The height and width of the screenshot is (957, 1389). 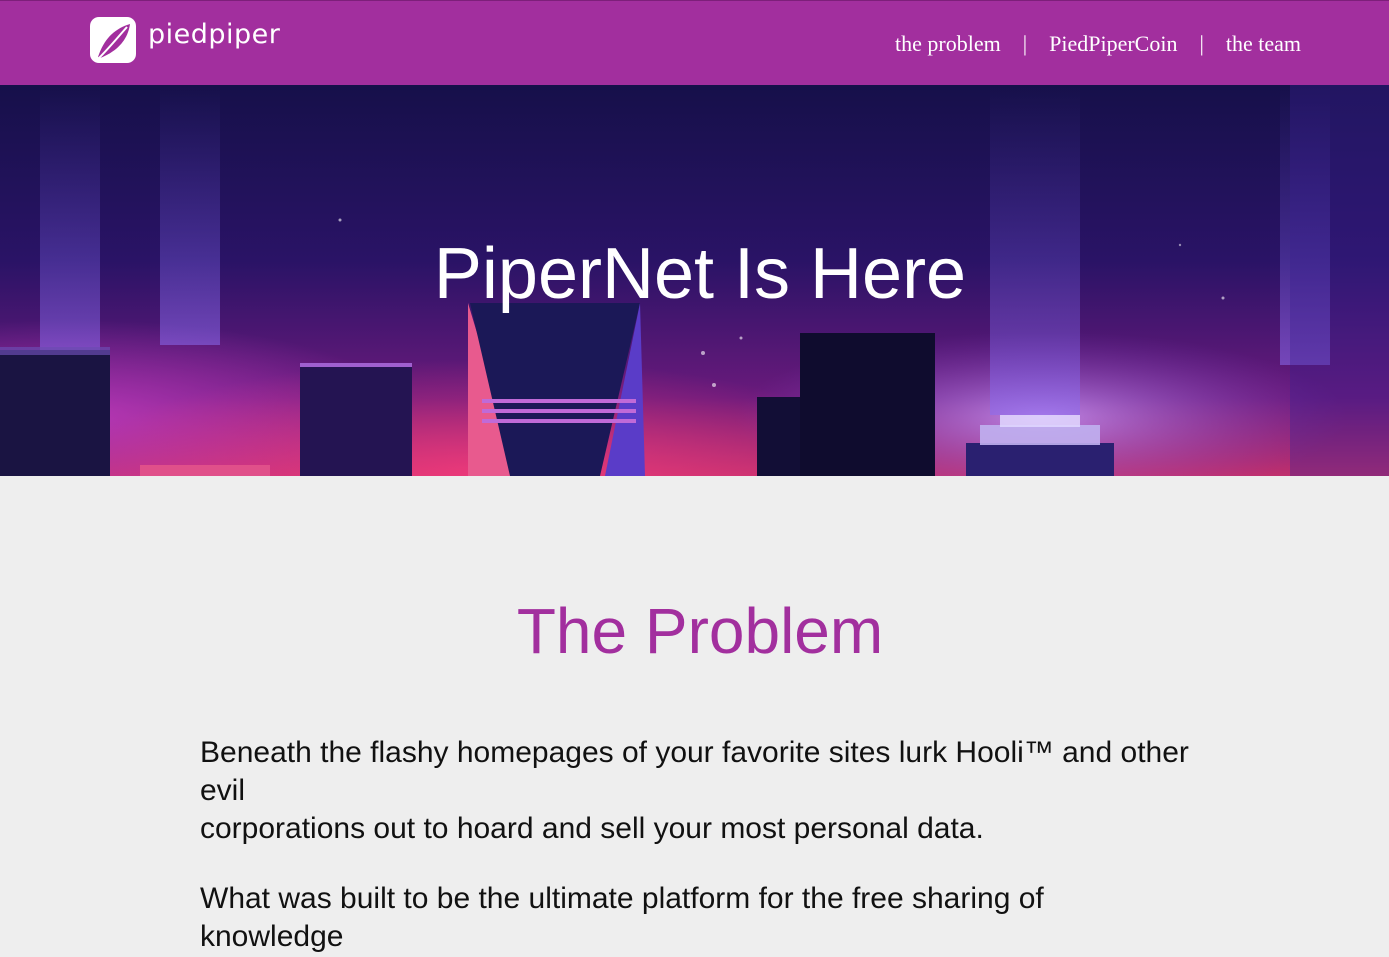 I want to click on hero-title: PiperNet Is Here, so click(x=700, y=274).